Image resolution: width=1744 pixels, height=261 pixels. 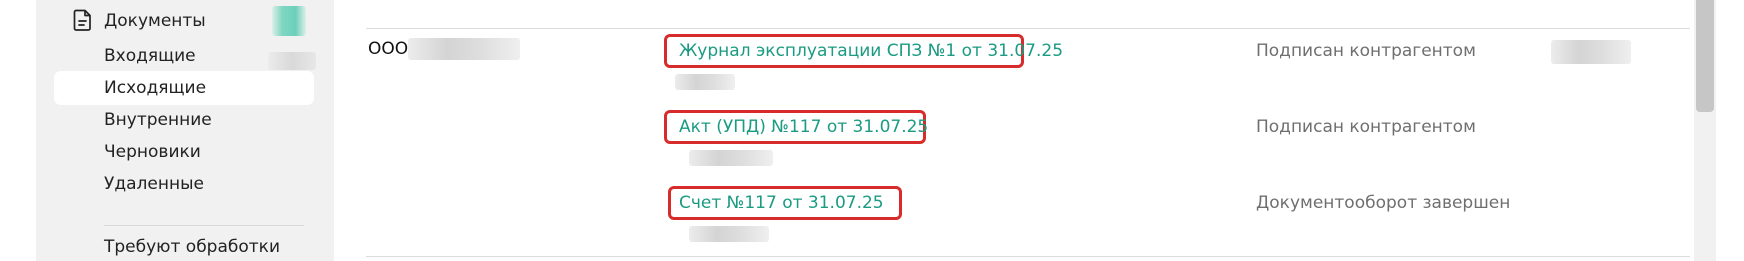 I want to click on document-link: Акт (УПД) №117 от 31.07.25, so click(x=803, y=127).